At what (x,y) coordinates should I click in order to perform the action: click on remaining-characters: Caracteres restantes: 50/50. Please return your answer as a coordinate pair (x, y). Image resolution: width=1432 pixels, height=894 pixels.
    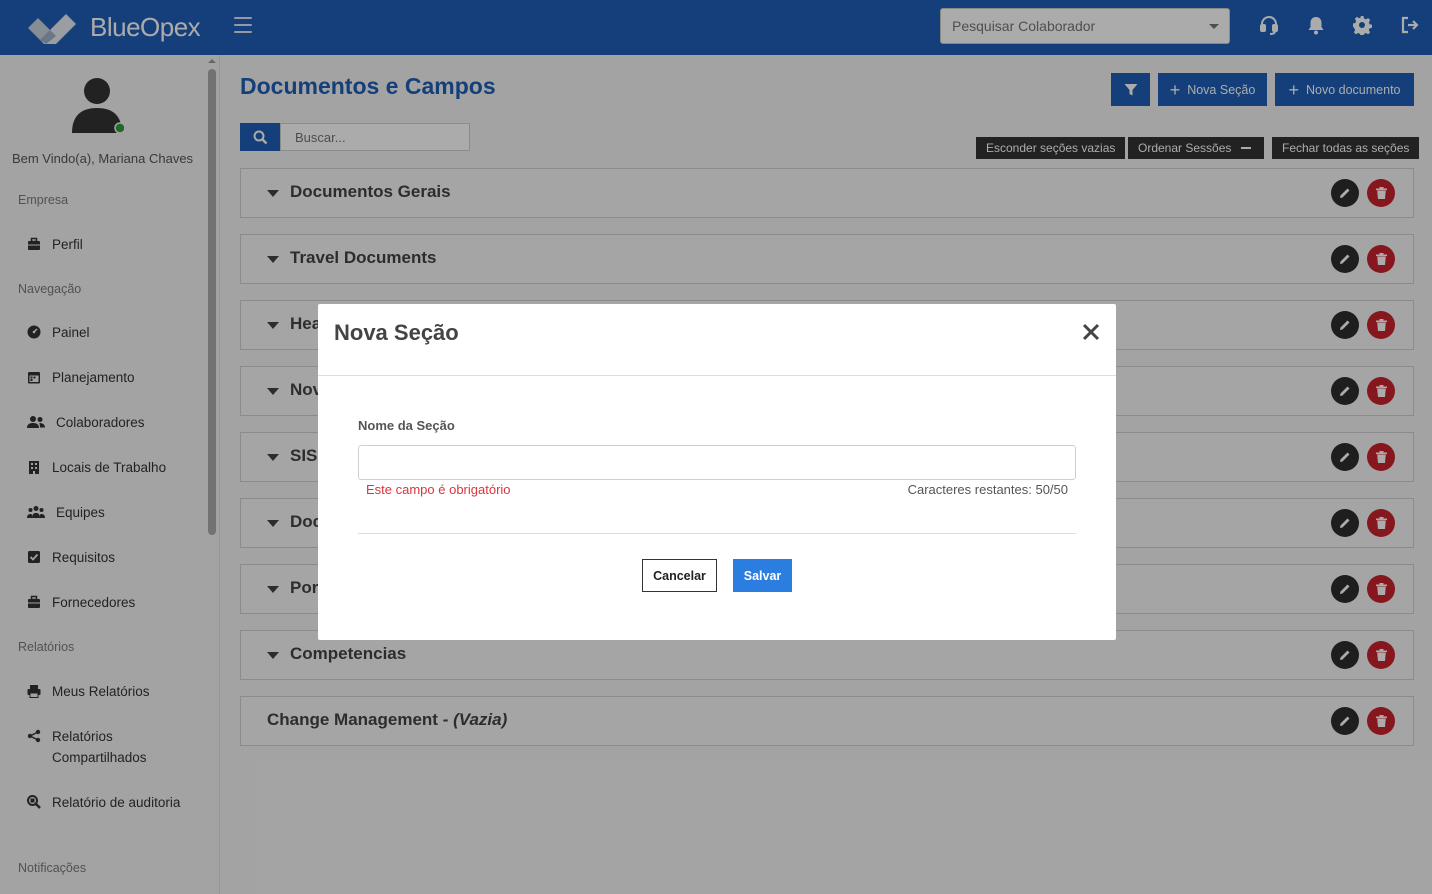
    Looking at the image, I should click on (987, 489).